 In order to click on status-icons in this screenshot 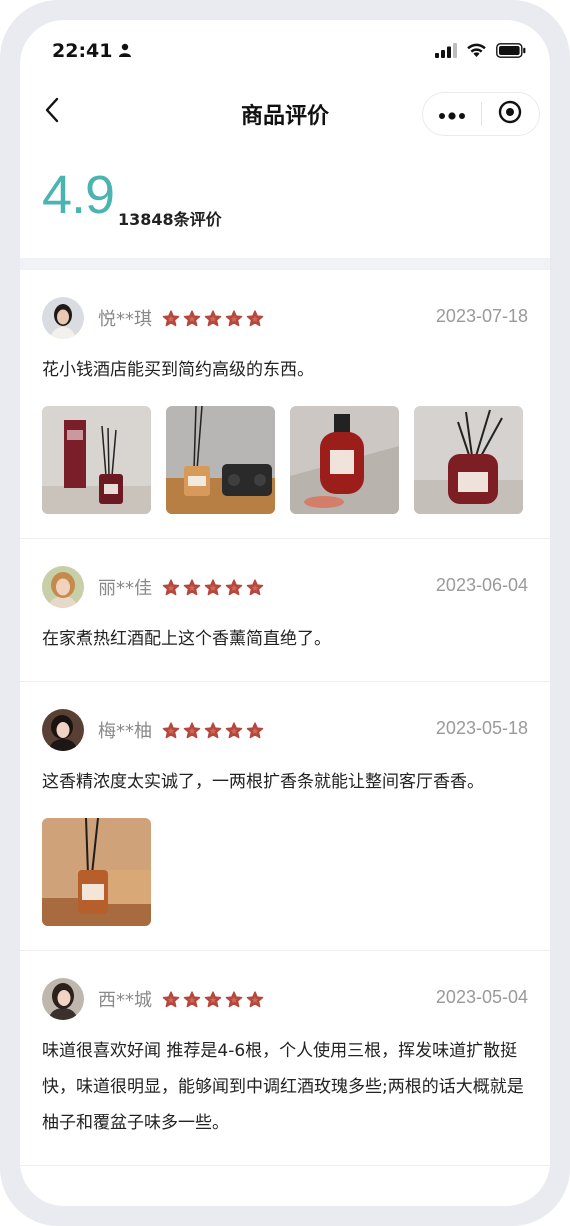, I will do `click(480, 52)`.